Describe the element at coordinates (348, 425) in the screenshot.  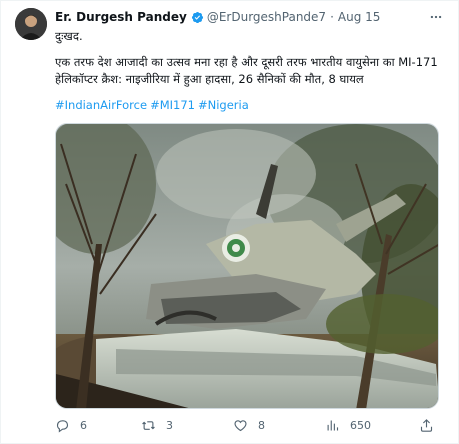
I see `views-button: 650` at that location.